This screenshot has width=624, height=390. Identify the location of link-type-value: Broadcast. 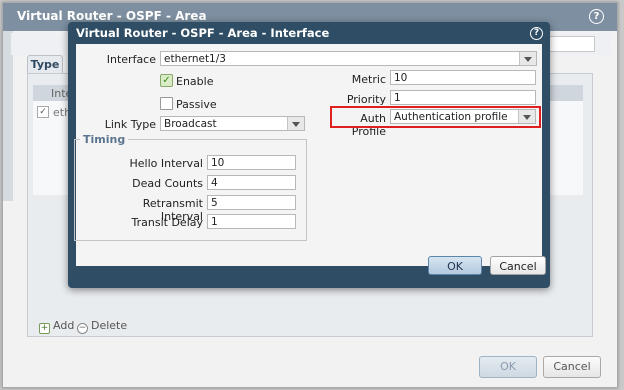
(190, 124).